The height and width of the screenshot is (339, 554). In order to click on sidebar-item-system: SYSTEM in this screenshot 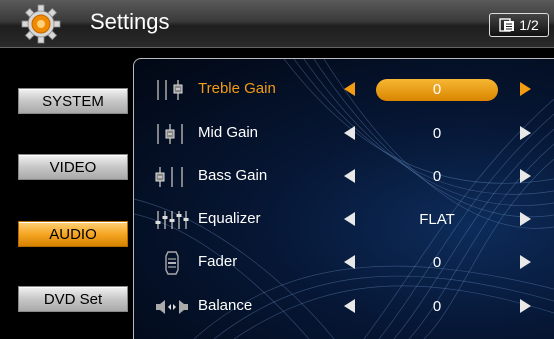, I will do `click(73, 101)`.